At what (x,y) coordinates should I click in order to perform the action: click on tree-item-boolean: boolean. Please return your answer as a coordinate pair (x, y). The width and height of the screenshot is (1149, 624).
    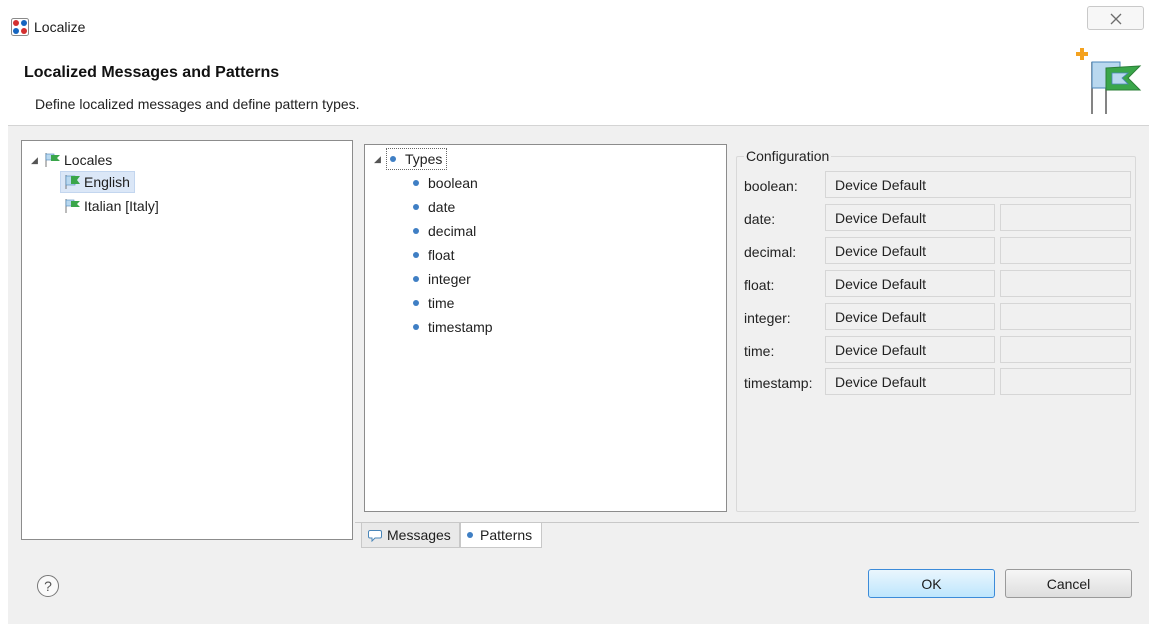
    Looking at the image, I should click on (445, 183).